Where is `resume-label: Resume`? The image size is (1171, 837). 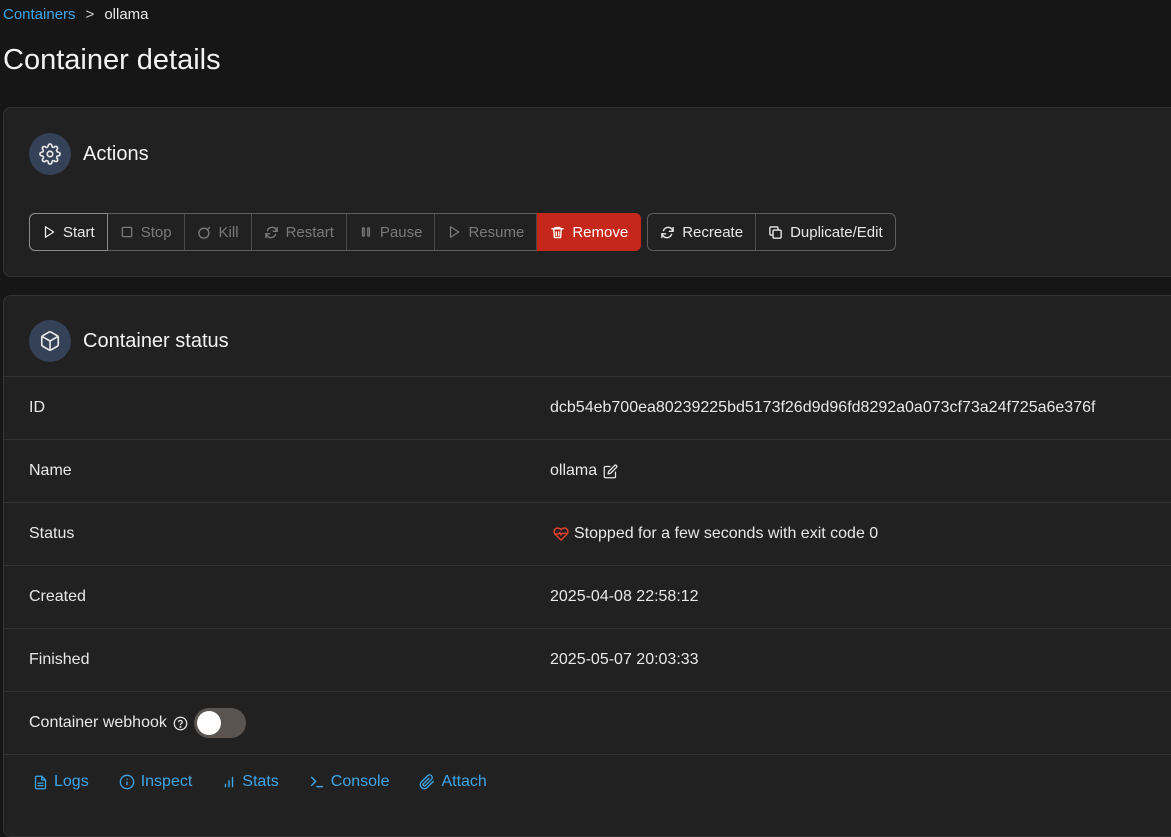
resume-label: Resume is located at coordinates (496, 232).